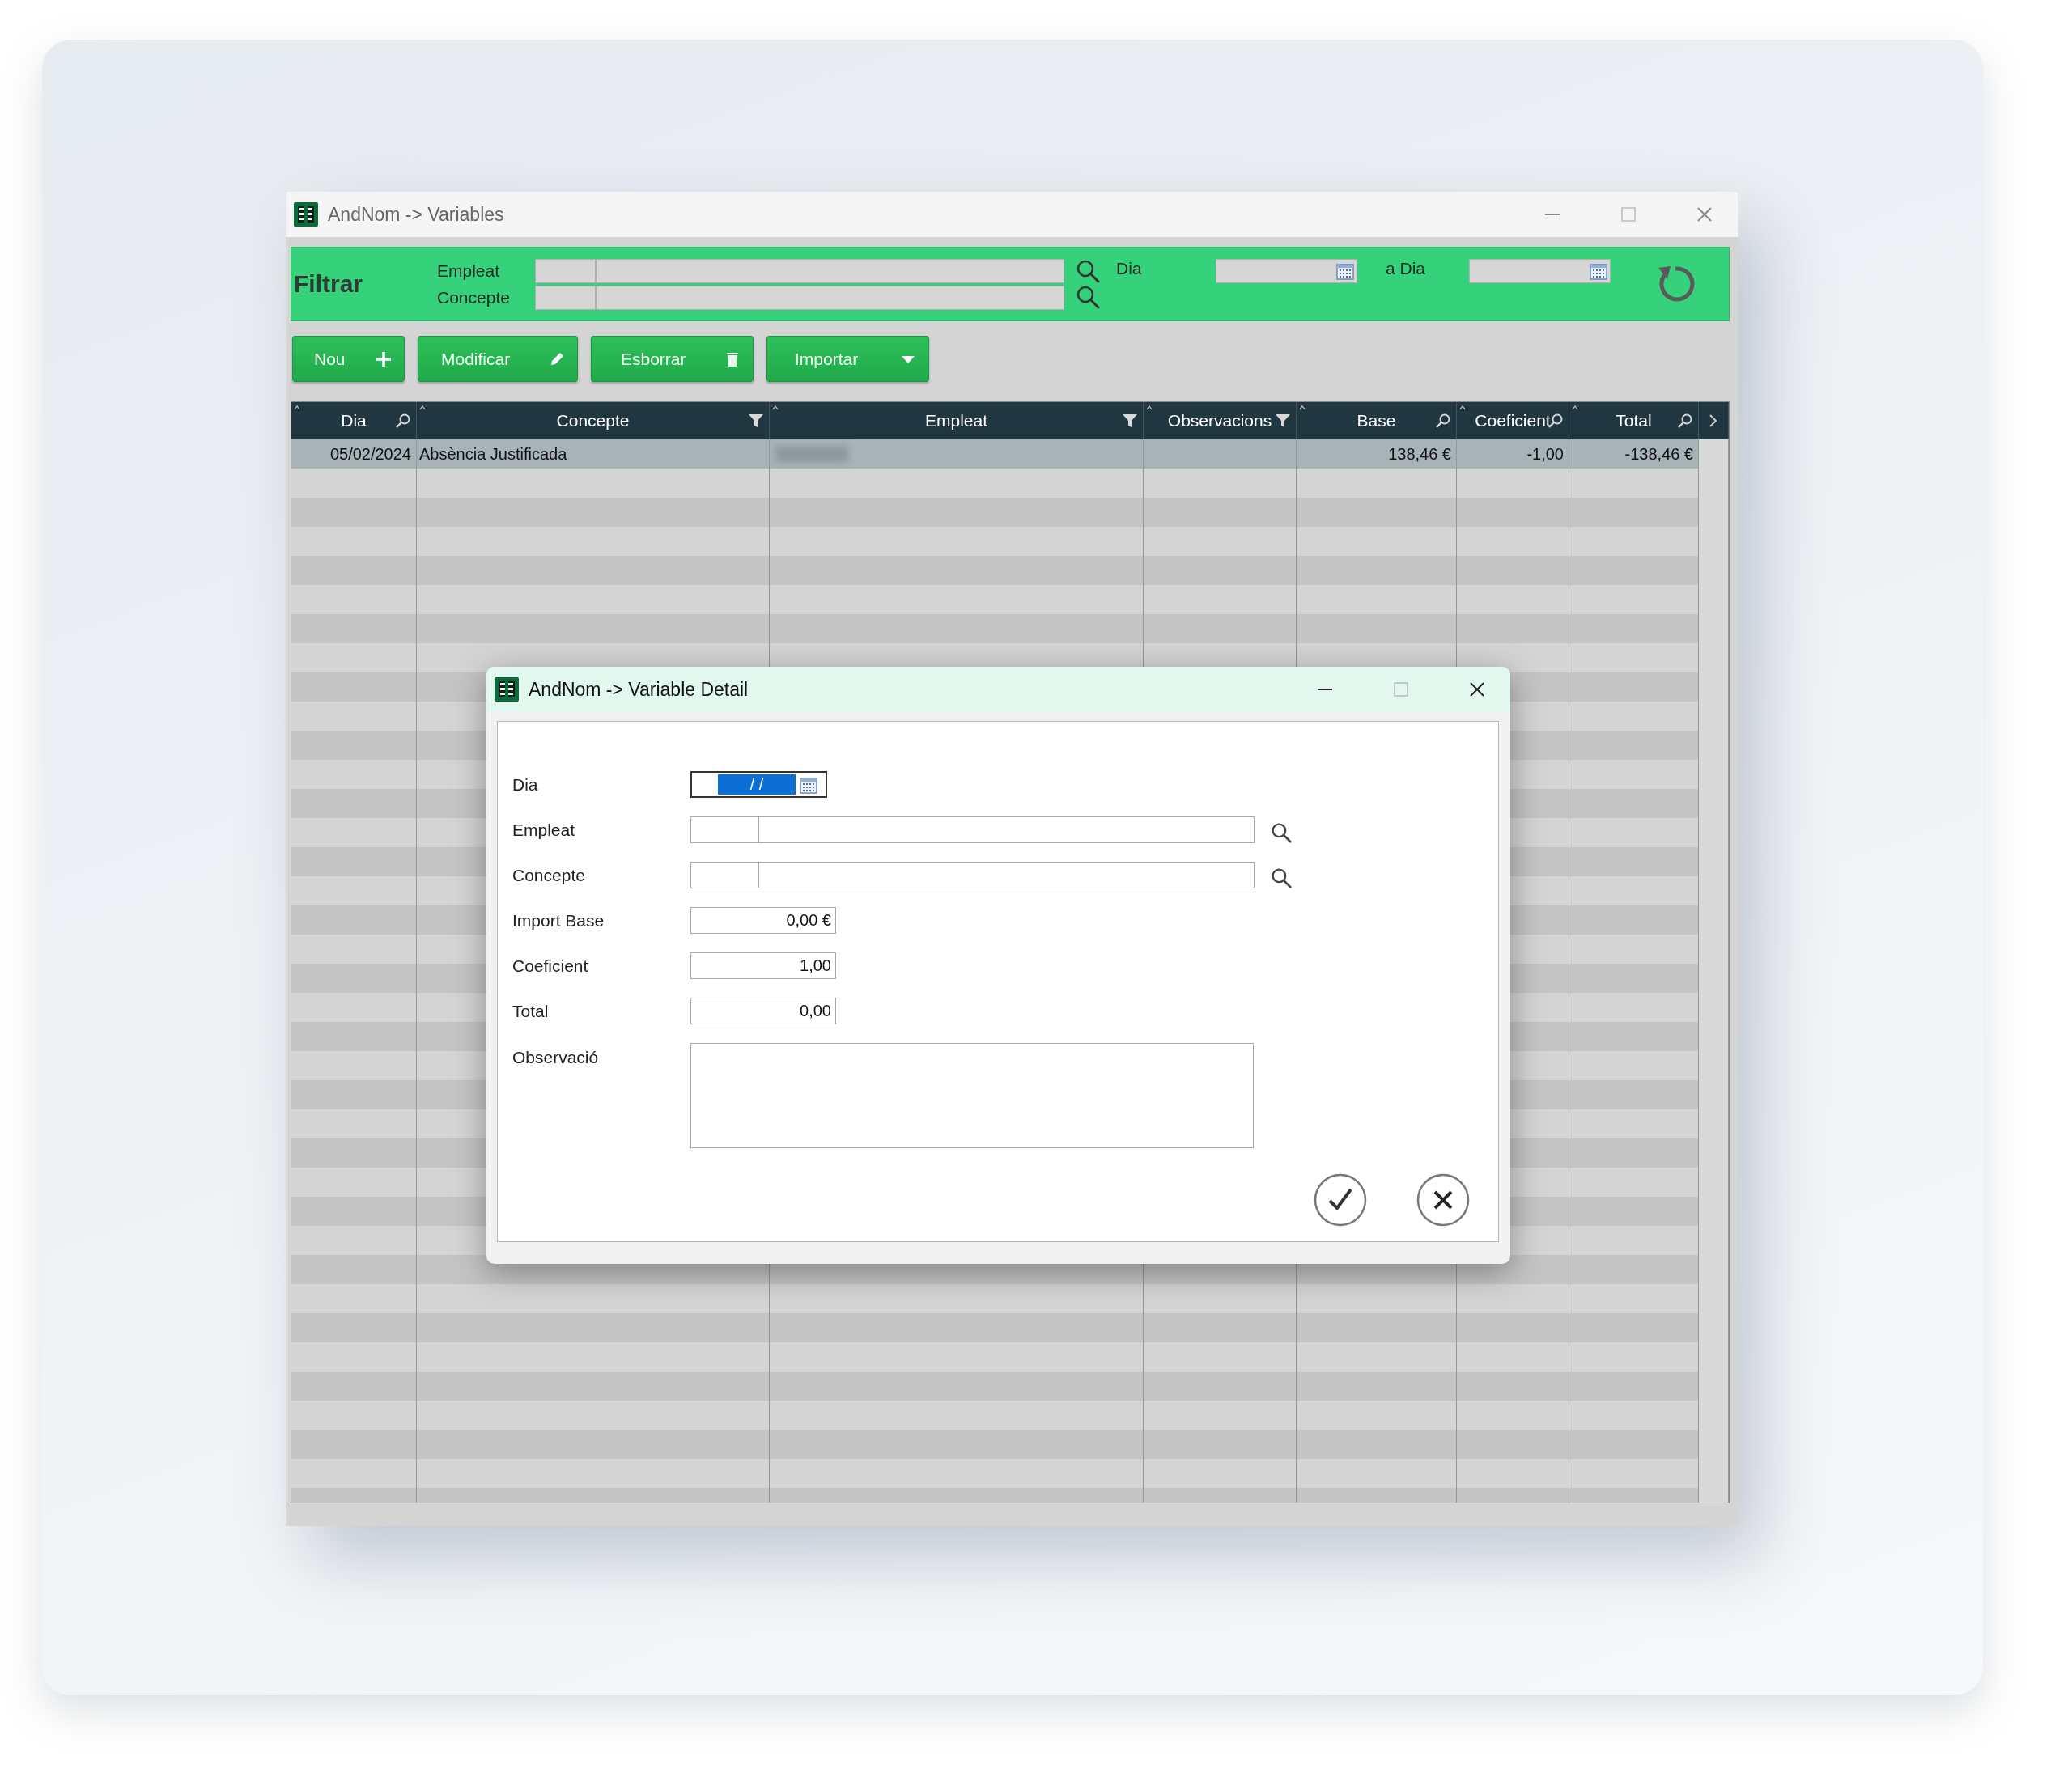 The height and width of the screenshot is (1785, 2072). I want to click on date-field: / /, so click(758, 784).